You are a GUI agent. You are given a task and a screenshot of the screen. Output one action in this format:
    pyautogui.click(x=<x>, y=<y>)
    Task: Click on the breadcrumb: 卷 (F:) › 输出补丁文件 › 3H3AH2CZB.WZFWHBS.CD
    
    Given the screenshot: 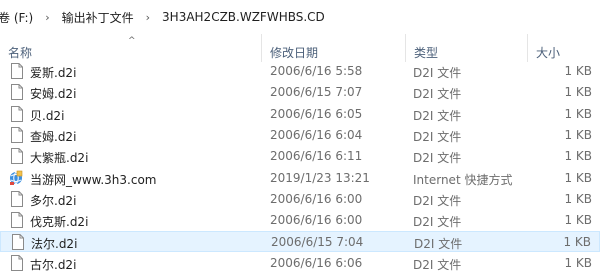 What is the action you would take?
    pyautogui.click(x=300, y=17)
    